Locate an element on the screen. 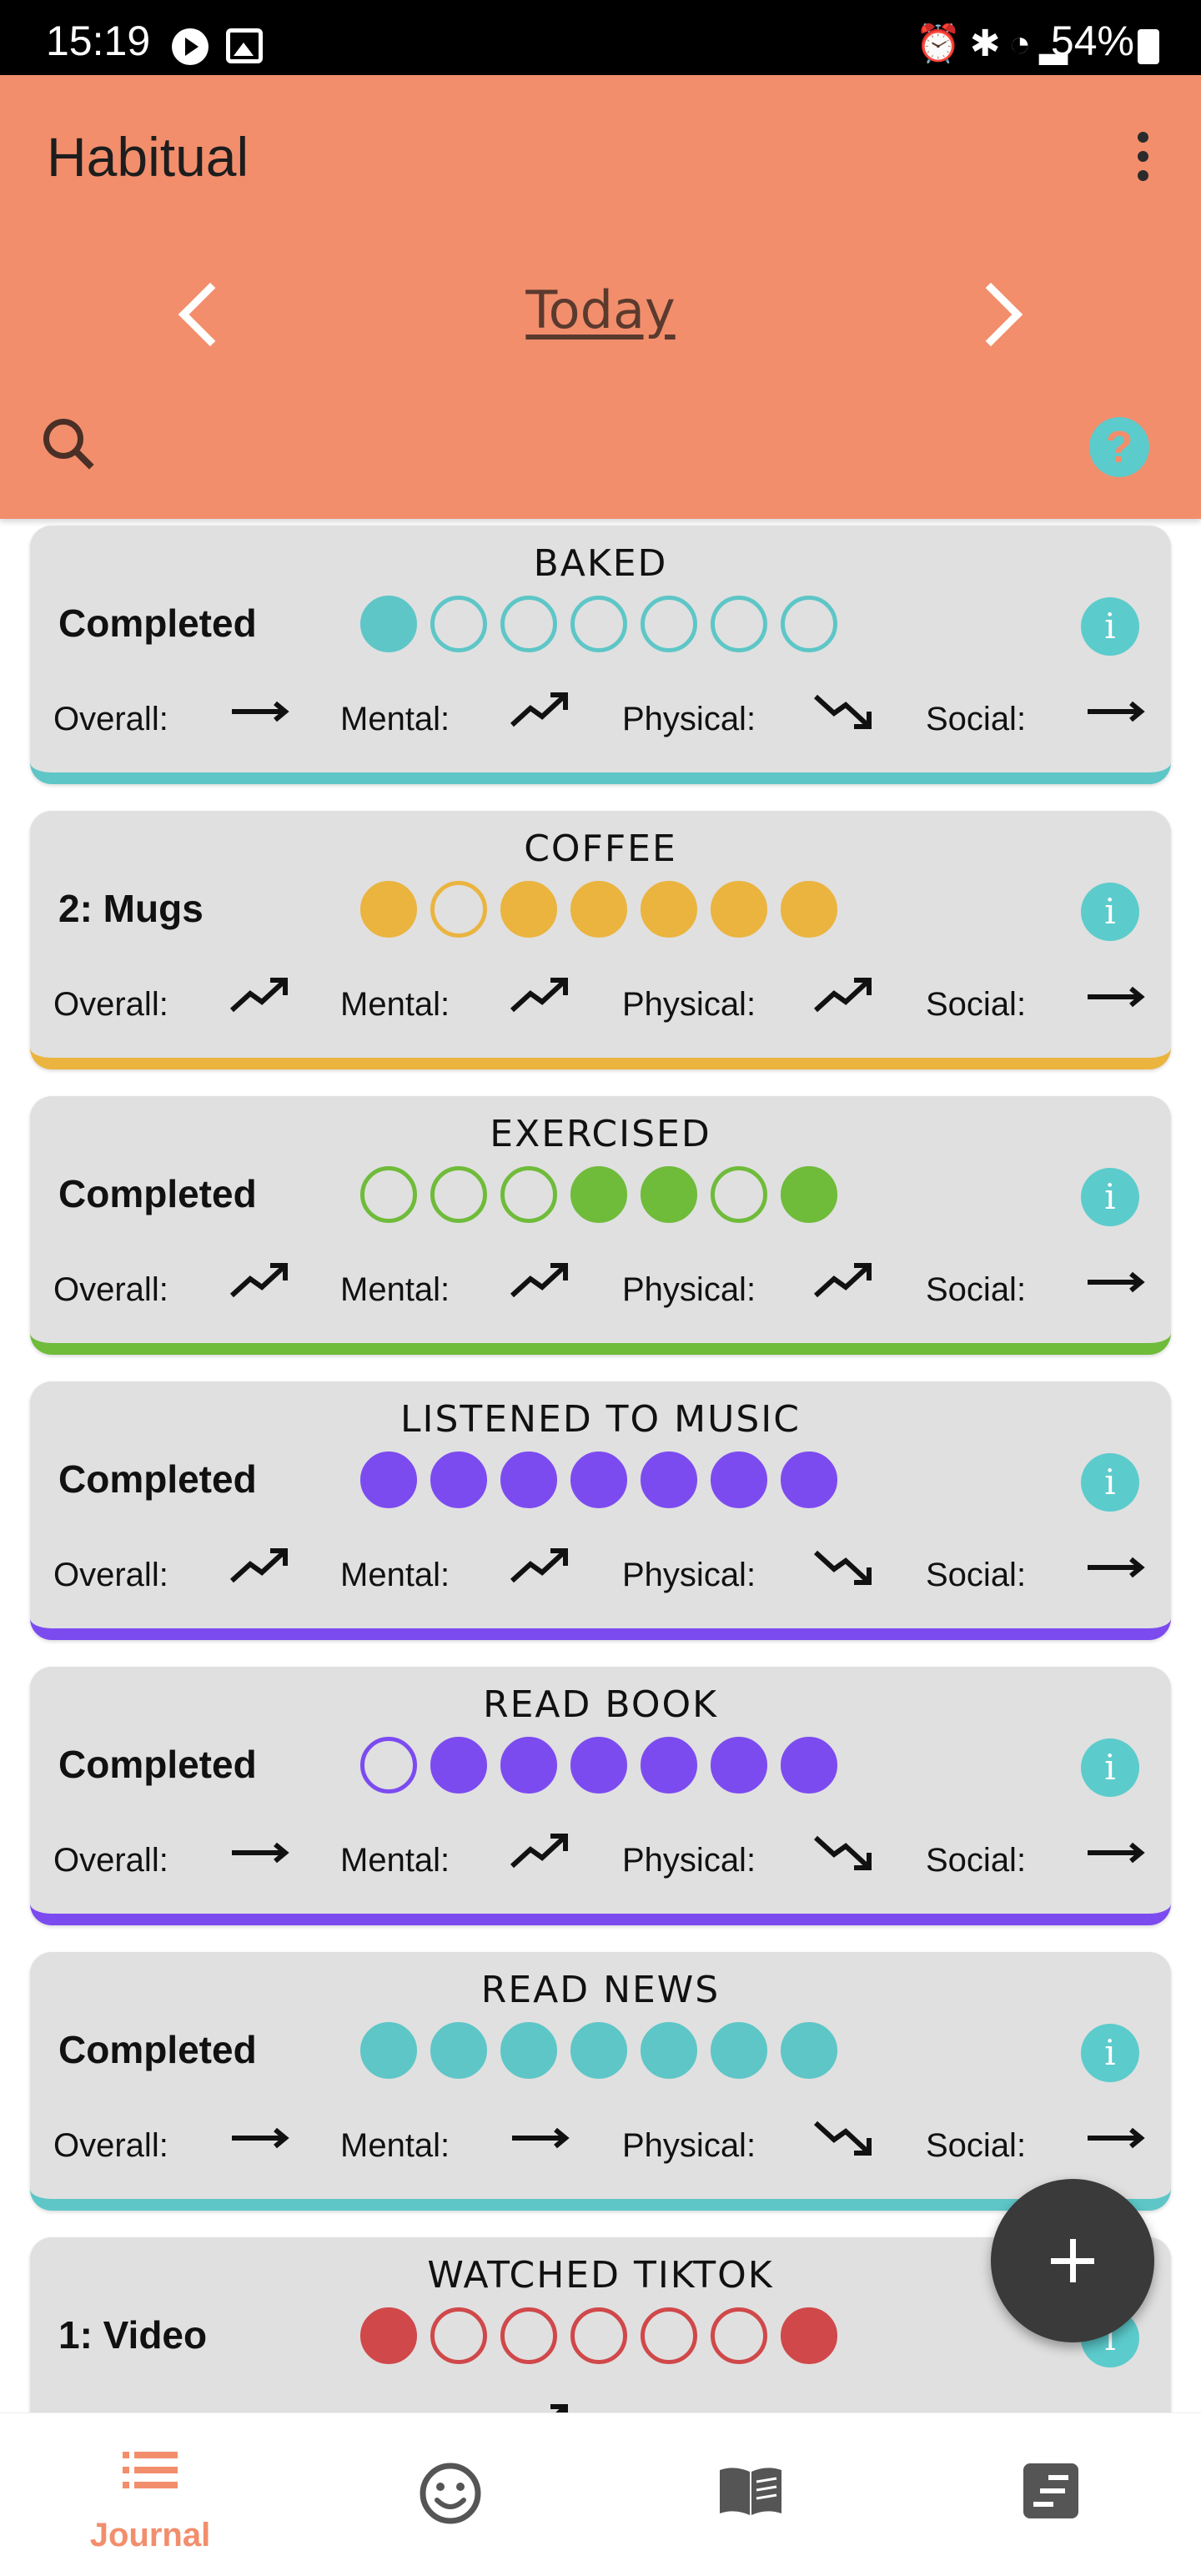  metric-label-physical: Physical: is located at coordinates (689, 1289).